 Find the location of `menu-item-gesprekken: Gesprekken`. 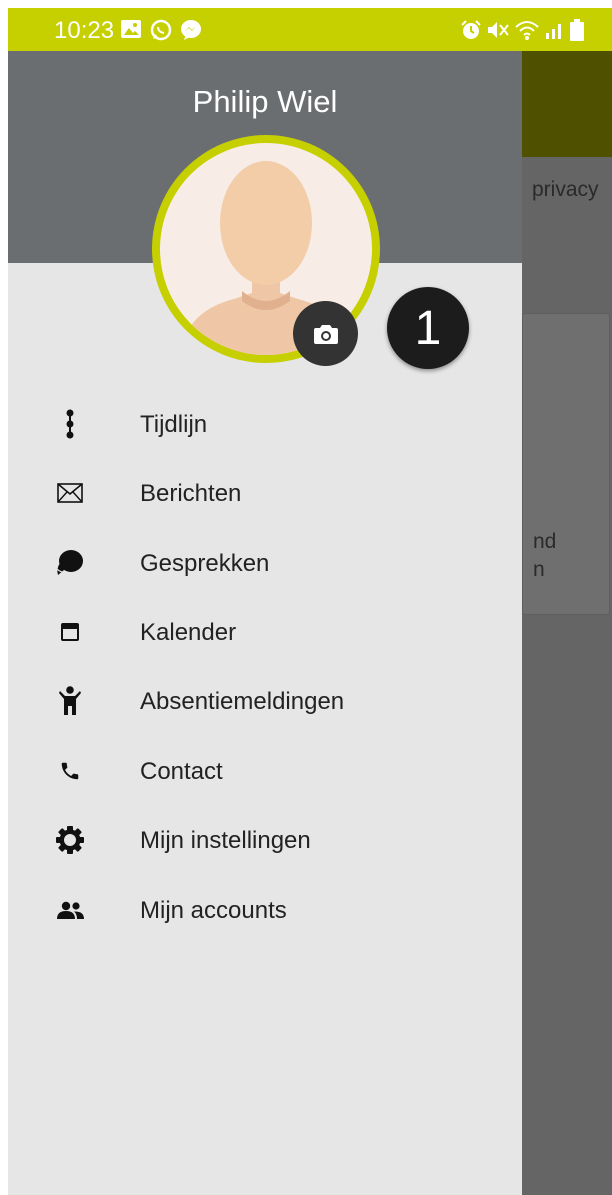

menu-item-gesprekken: Gesprekken is located at coordinates (265, 563).